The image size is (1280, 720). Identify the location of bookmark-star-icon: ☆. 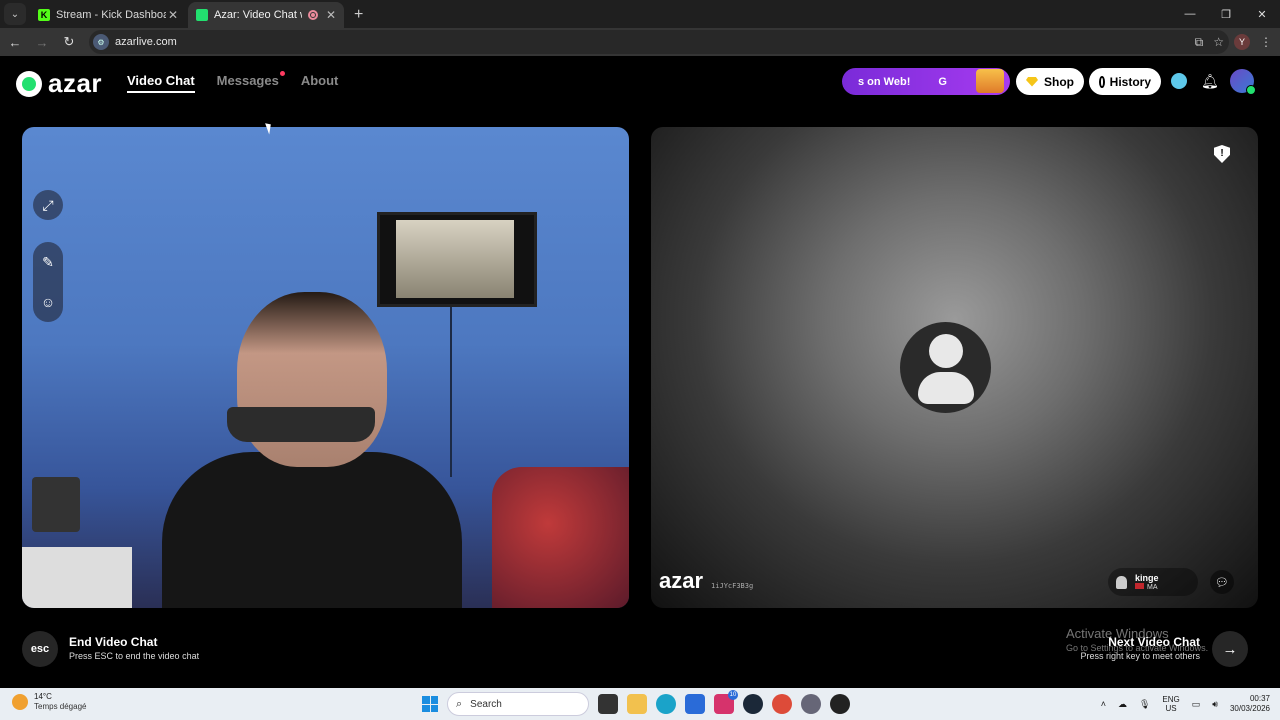
(1218, 42).